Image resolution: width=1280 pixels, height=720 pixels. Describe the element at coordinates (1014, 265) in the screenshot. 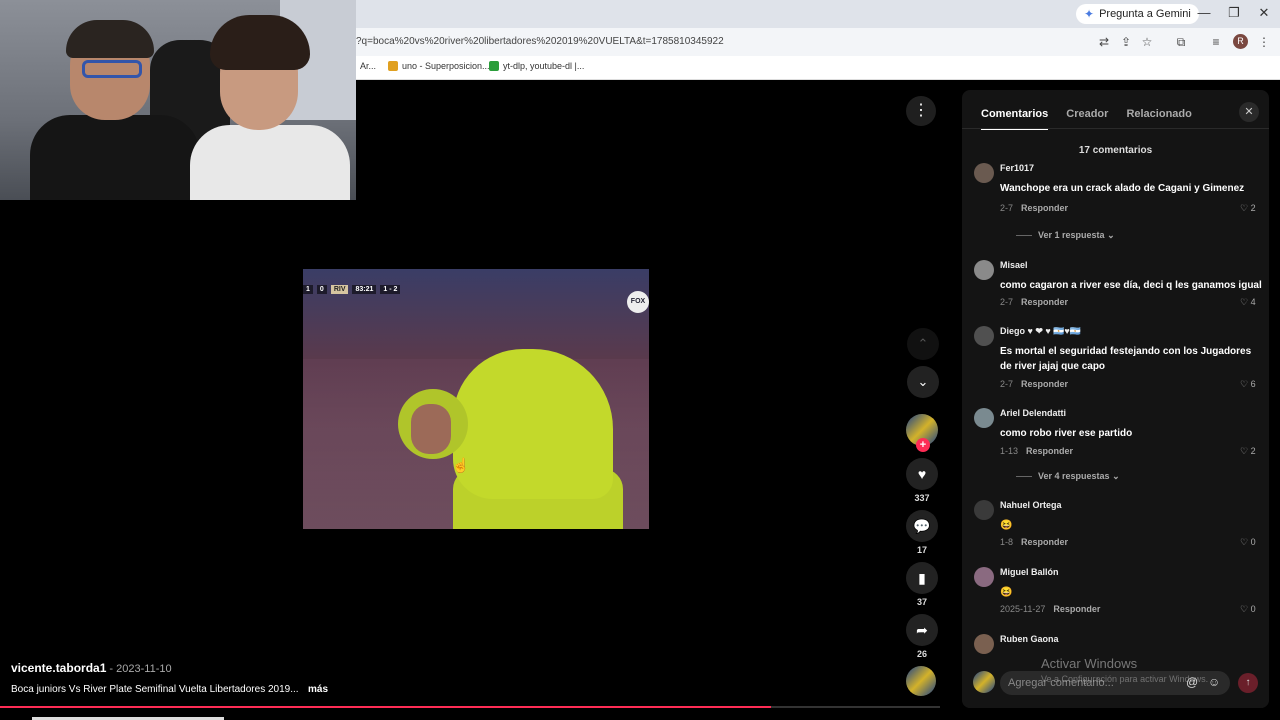

I see `comment-username: Misael` at that location.